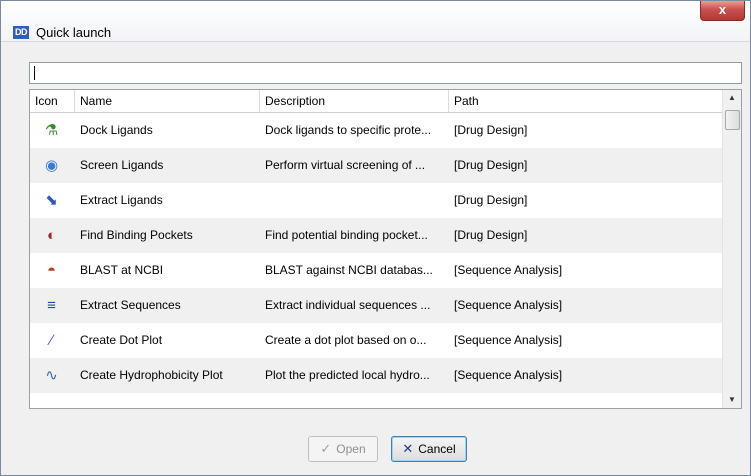 This screenshot has height=476, width=751. I want to click on description-cell, so click(357, 200).